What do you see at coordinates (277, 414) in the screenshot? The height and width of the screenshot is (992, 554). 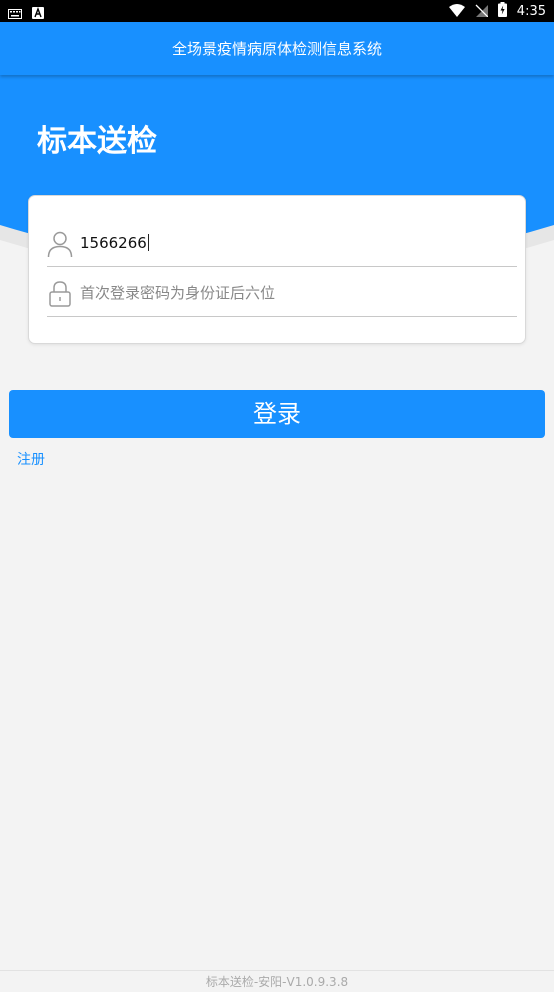 I see `login-button: 登录` at bounding box center [277, 414].